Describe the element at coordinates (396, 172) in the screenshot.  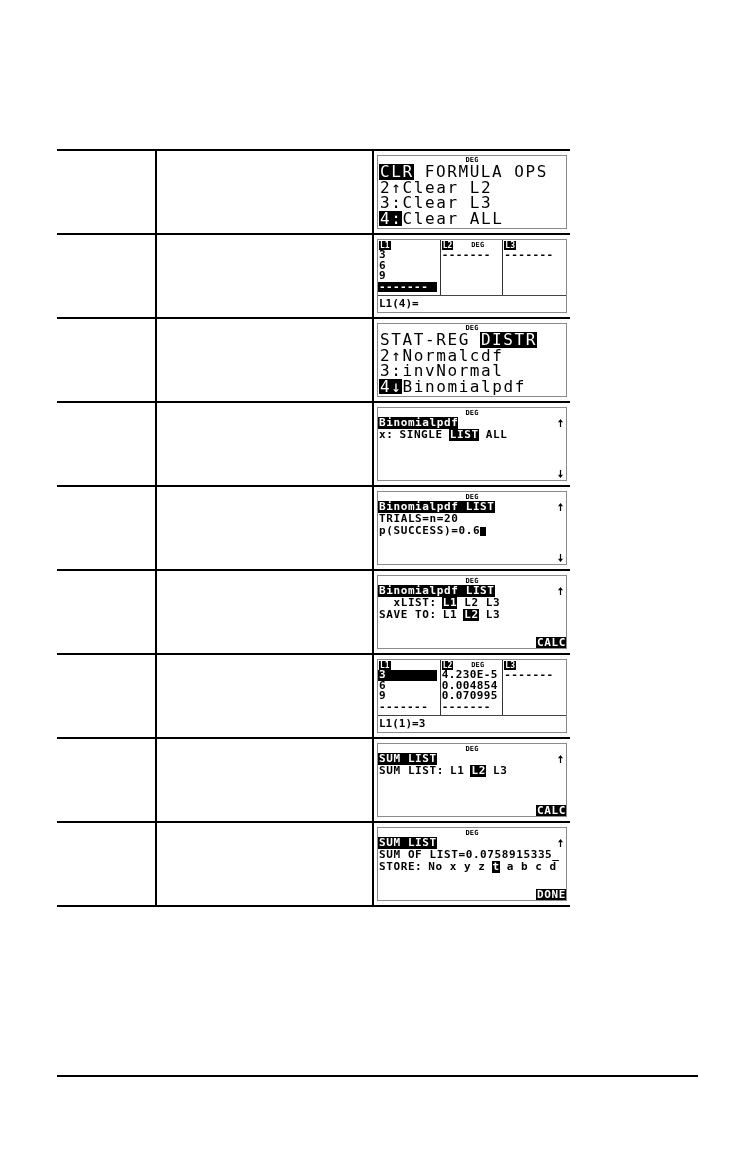
I see `menu-tab: CLR` at that location.